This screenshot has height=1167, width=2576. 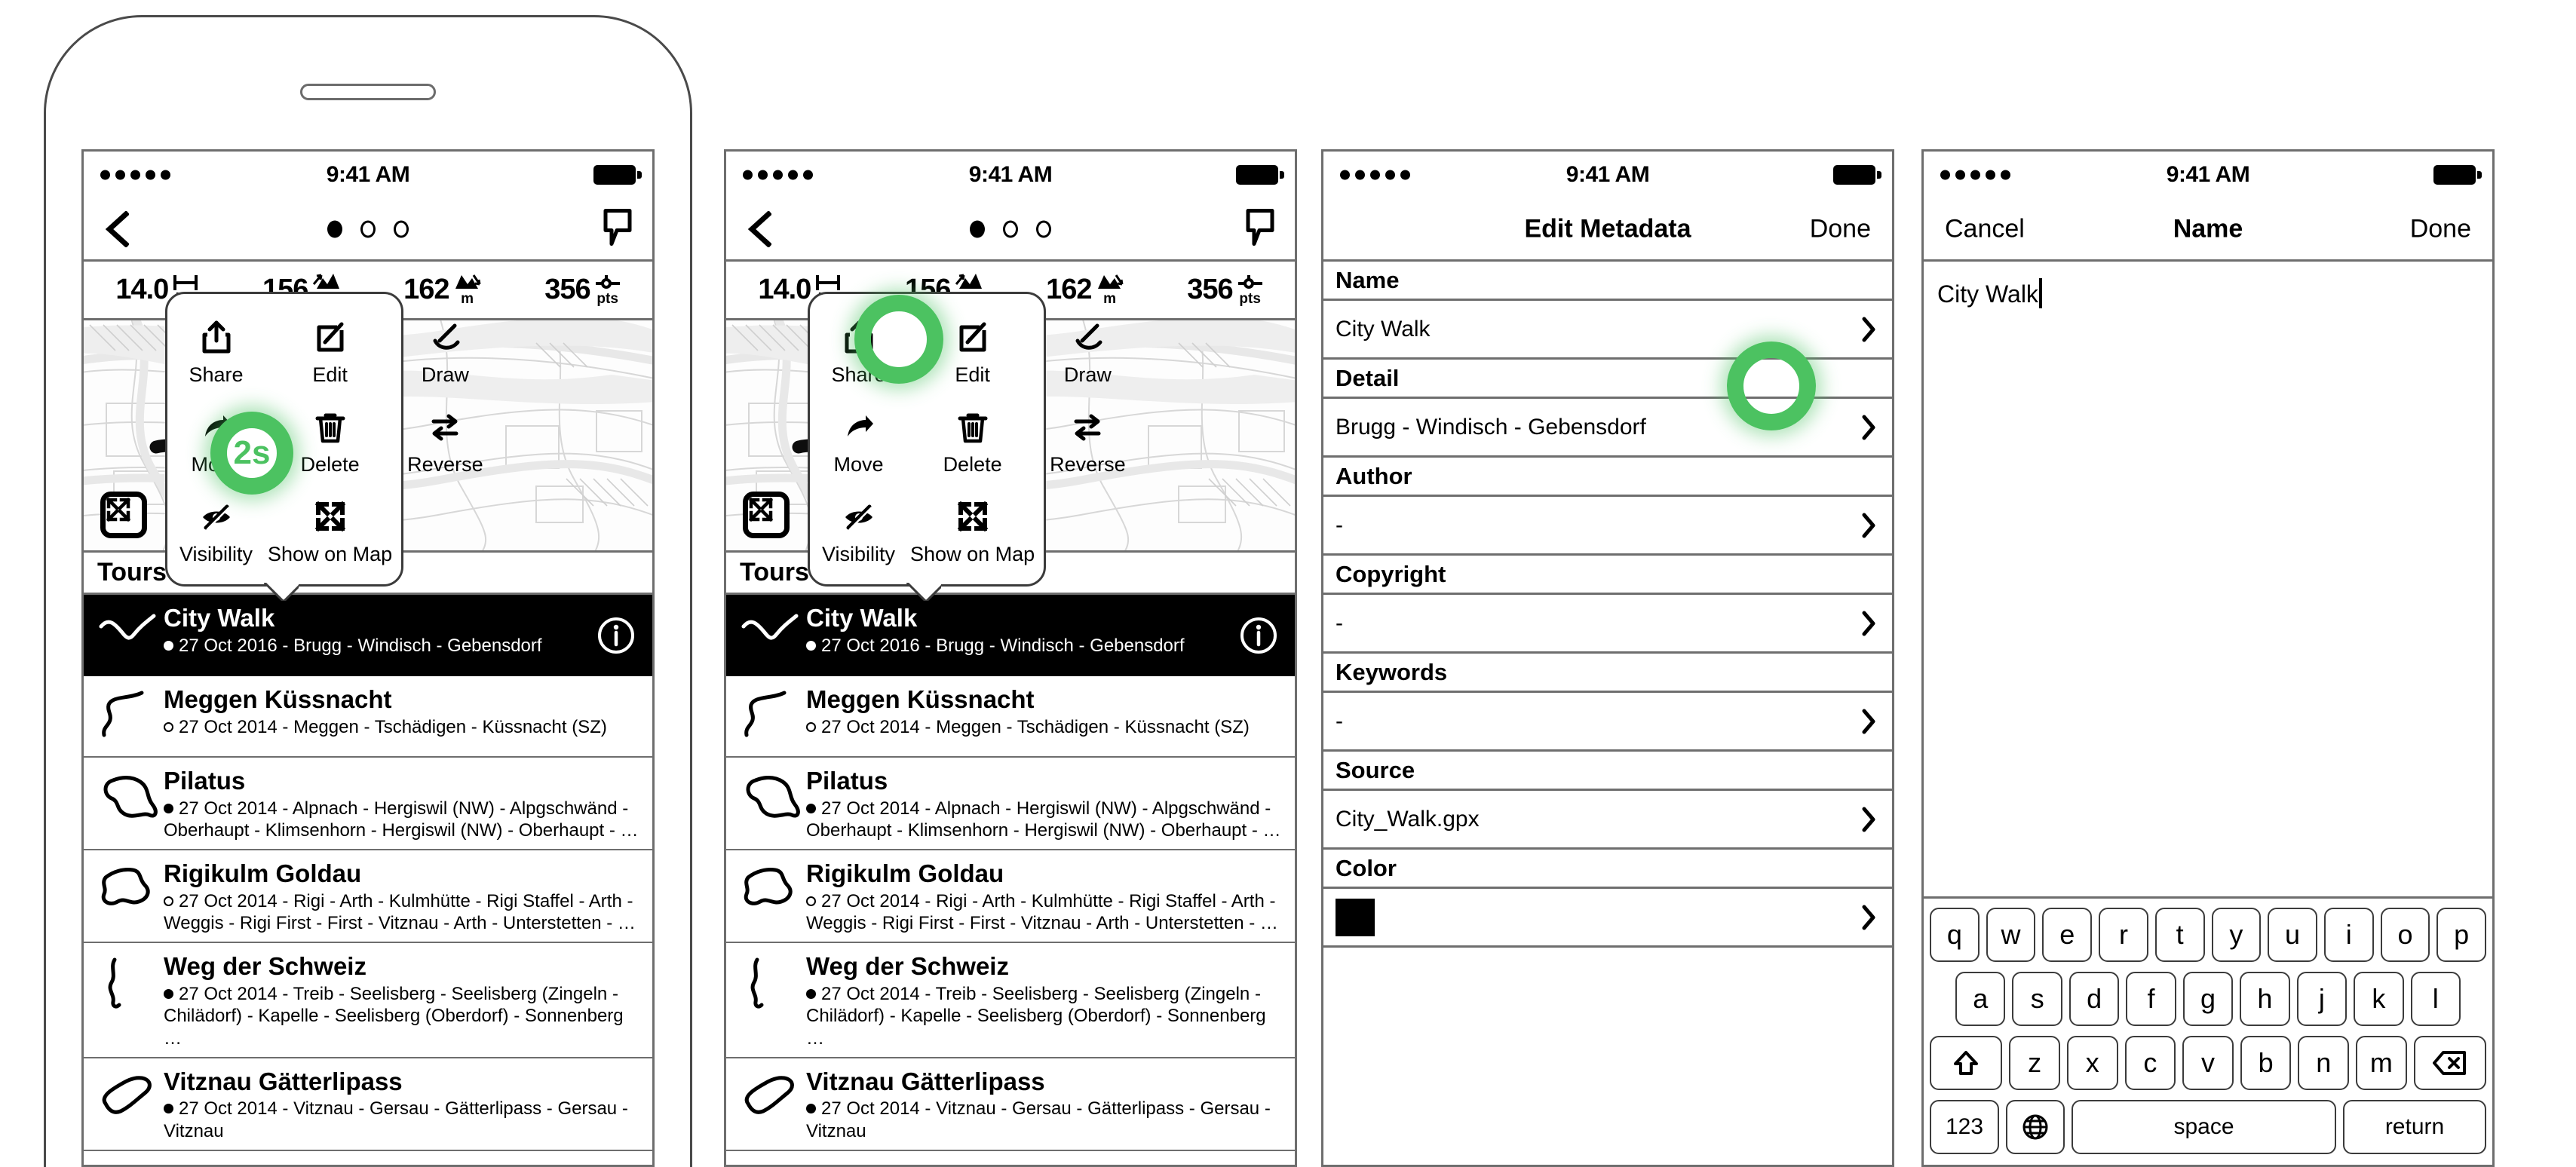 I want to click on shift-icon, so click(x=1966, y=1063).